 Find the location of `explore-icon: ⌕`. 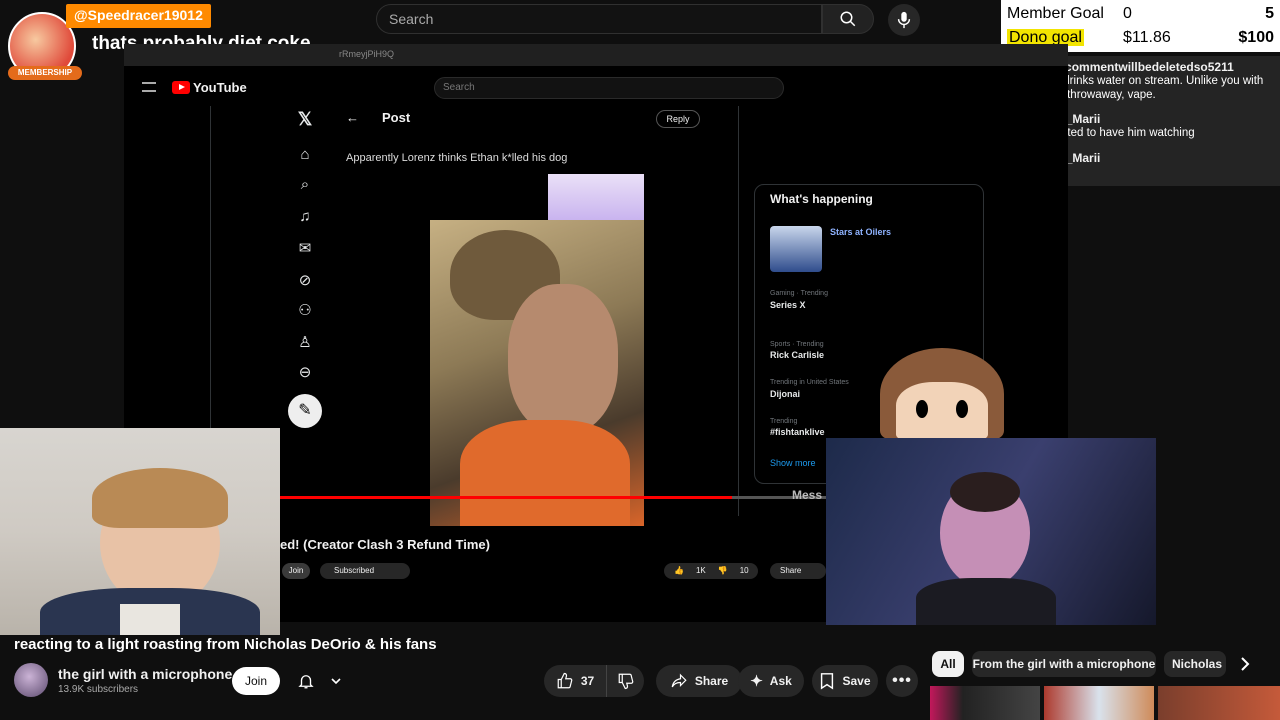

explore-icon: ⌕ is located at coordinates (305, 184).